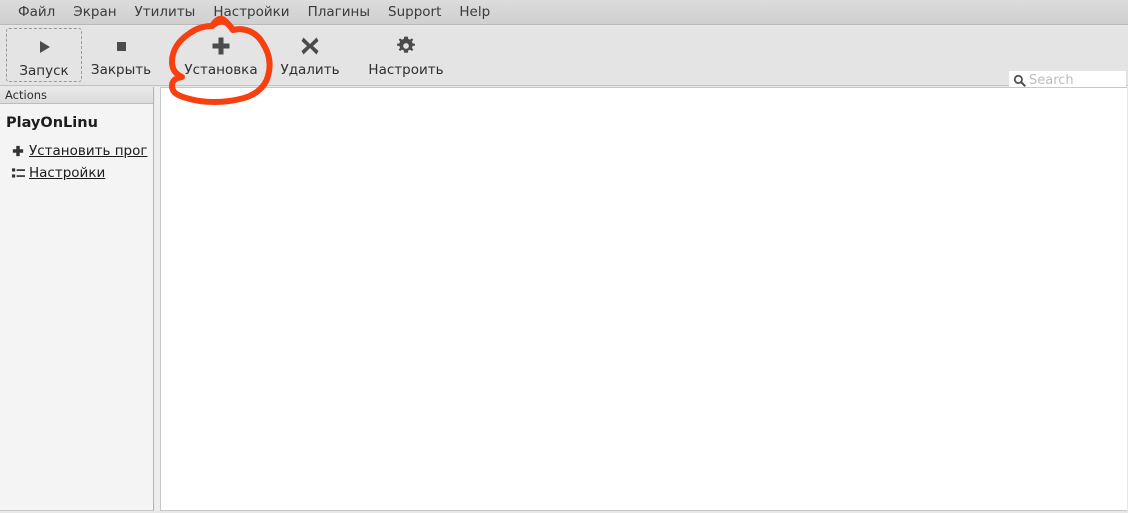 The height and width of the screenshot is (513, 1128). I want to click on play-icon, so click(44, 47).